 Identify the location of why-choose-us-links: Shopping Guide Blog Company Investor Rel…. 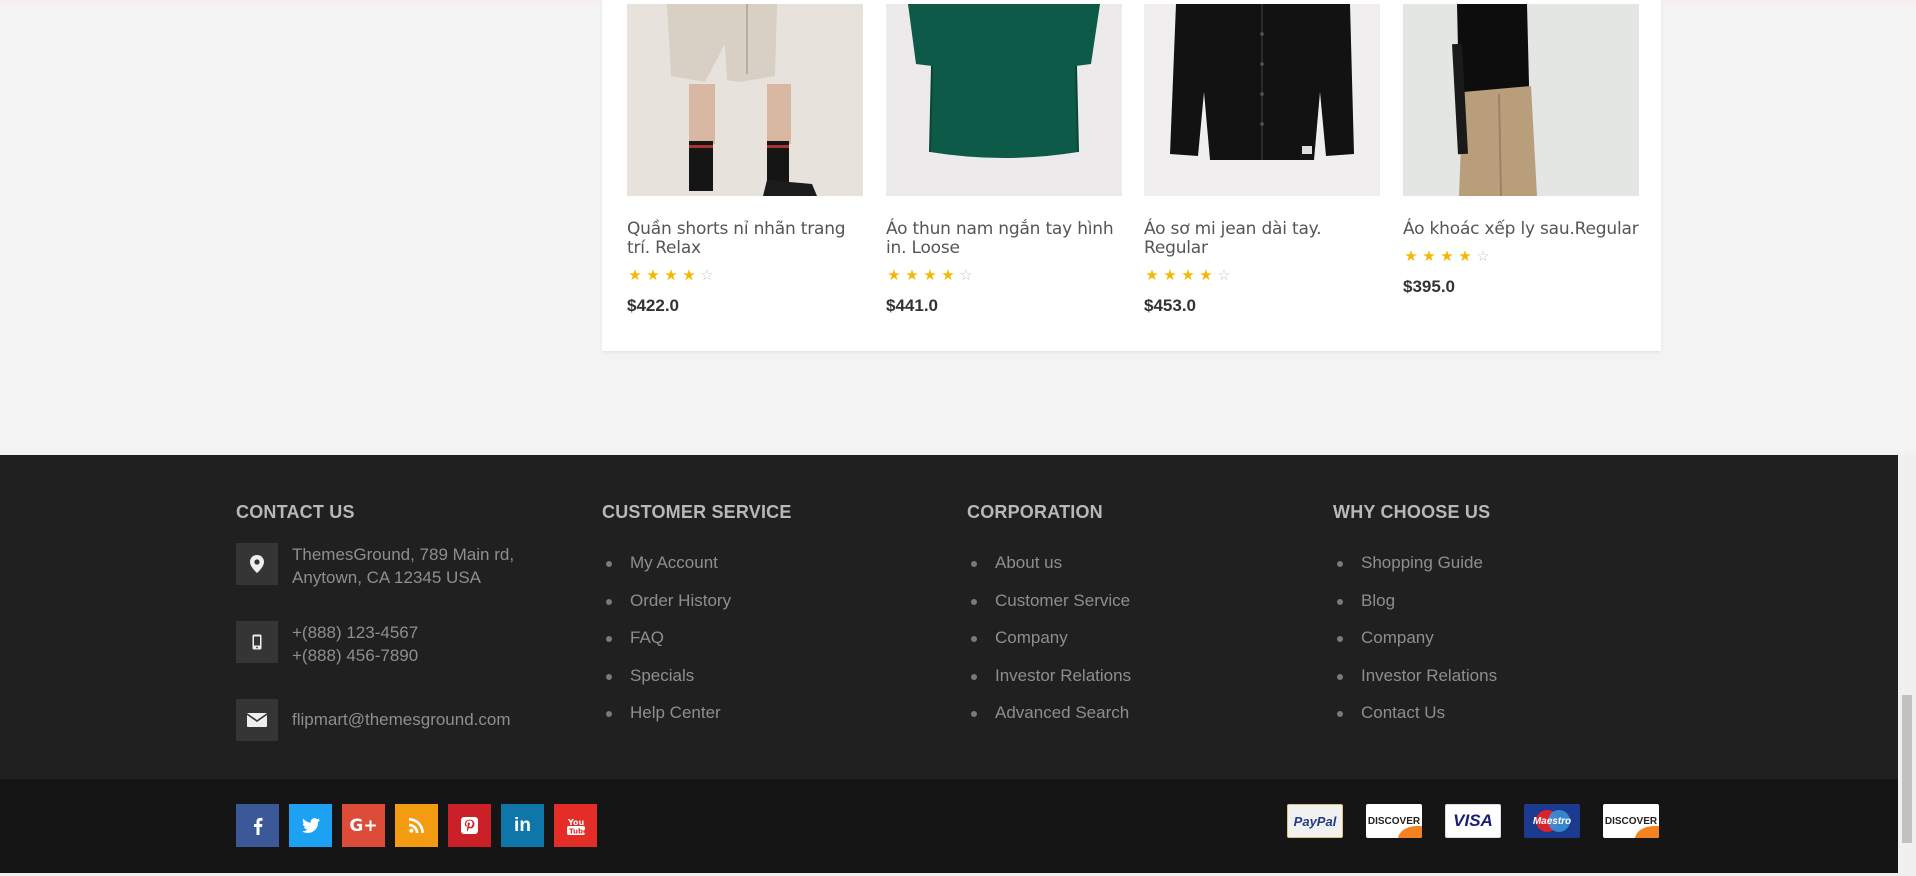
(1498, 648).